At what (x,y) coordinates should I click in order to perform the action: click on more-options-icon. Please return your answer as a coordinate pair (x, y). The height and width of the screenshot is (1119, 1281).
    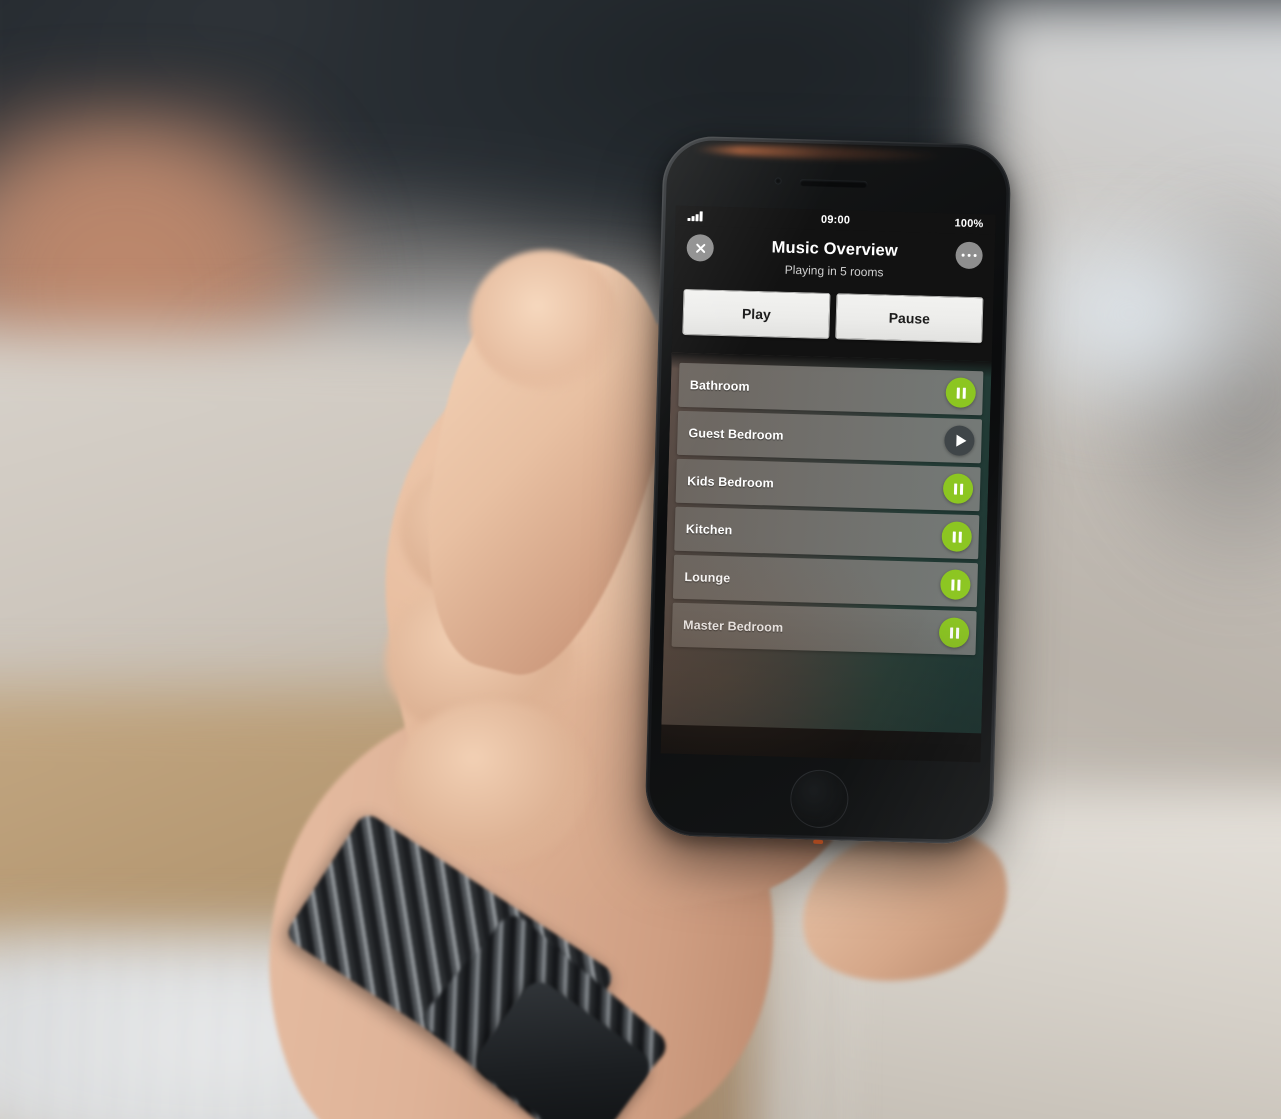
    Looking at the image, I should click on (969, 255).